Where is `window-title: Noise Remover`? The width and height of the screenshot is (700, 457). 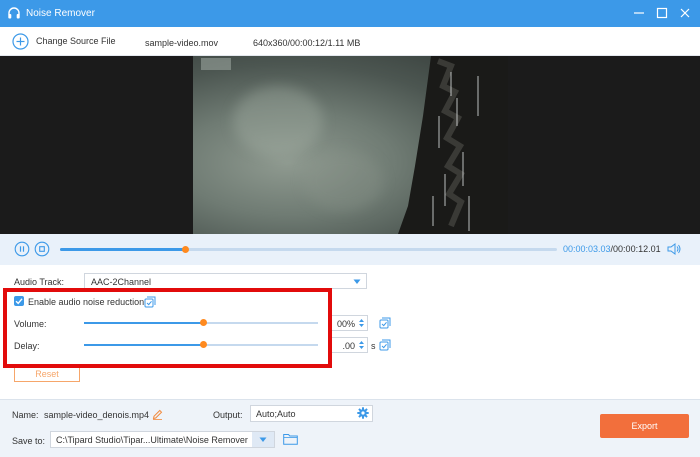 window-title: Noise Remover is located at coordinates (60, 13).